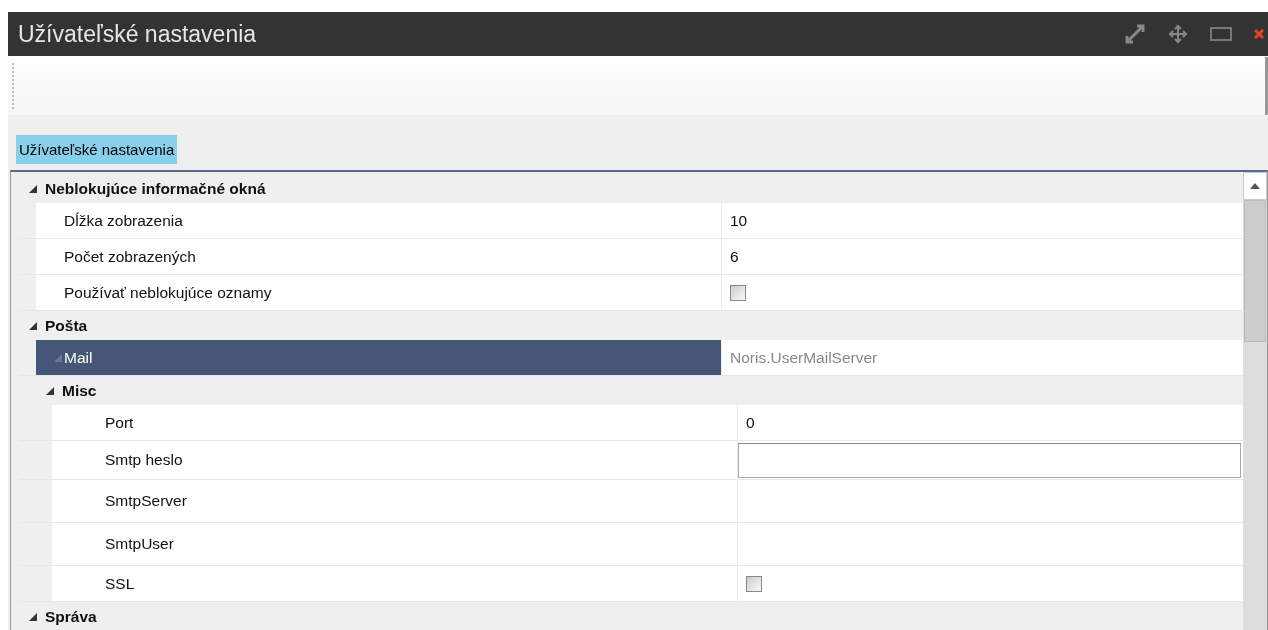 Image resolution: width=1268 pixels, height=630 pixels. I want to click on property-row: Počet zobrazených, so click(379, 256).